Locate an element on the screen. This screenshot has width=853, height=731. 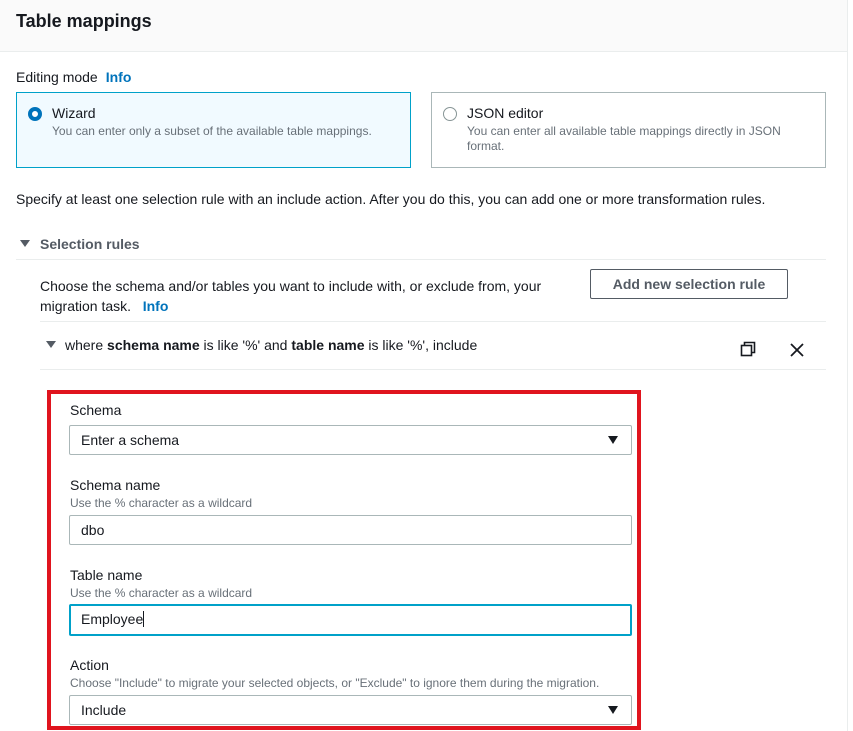
rule-is-like-1: is like '%' and is located at coordinates (245, 345).